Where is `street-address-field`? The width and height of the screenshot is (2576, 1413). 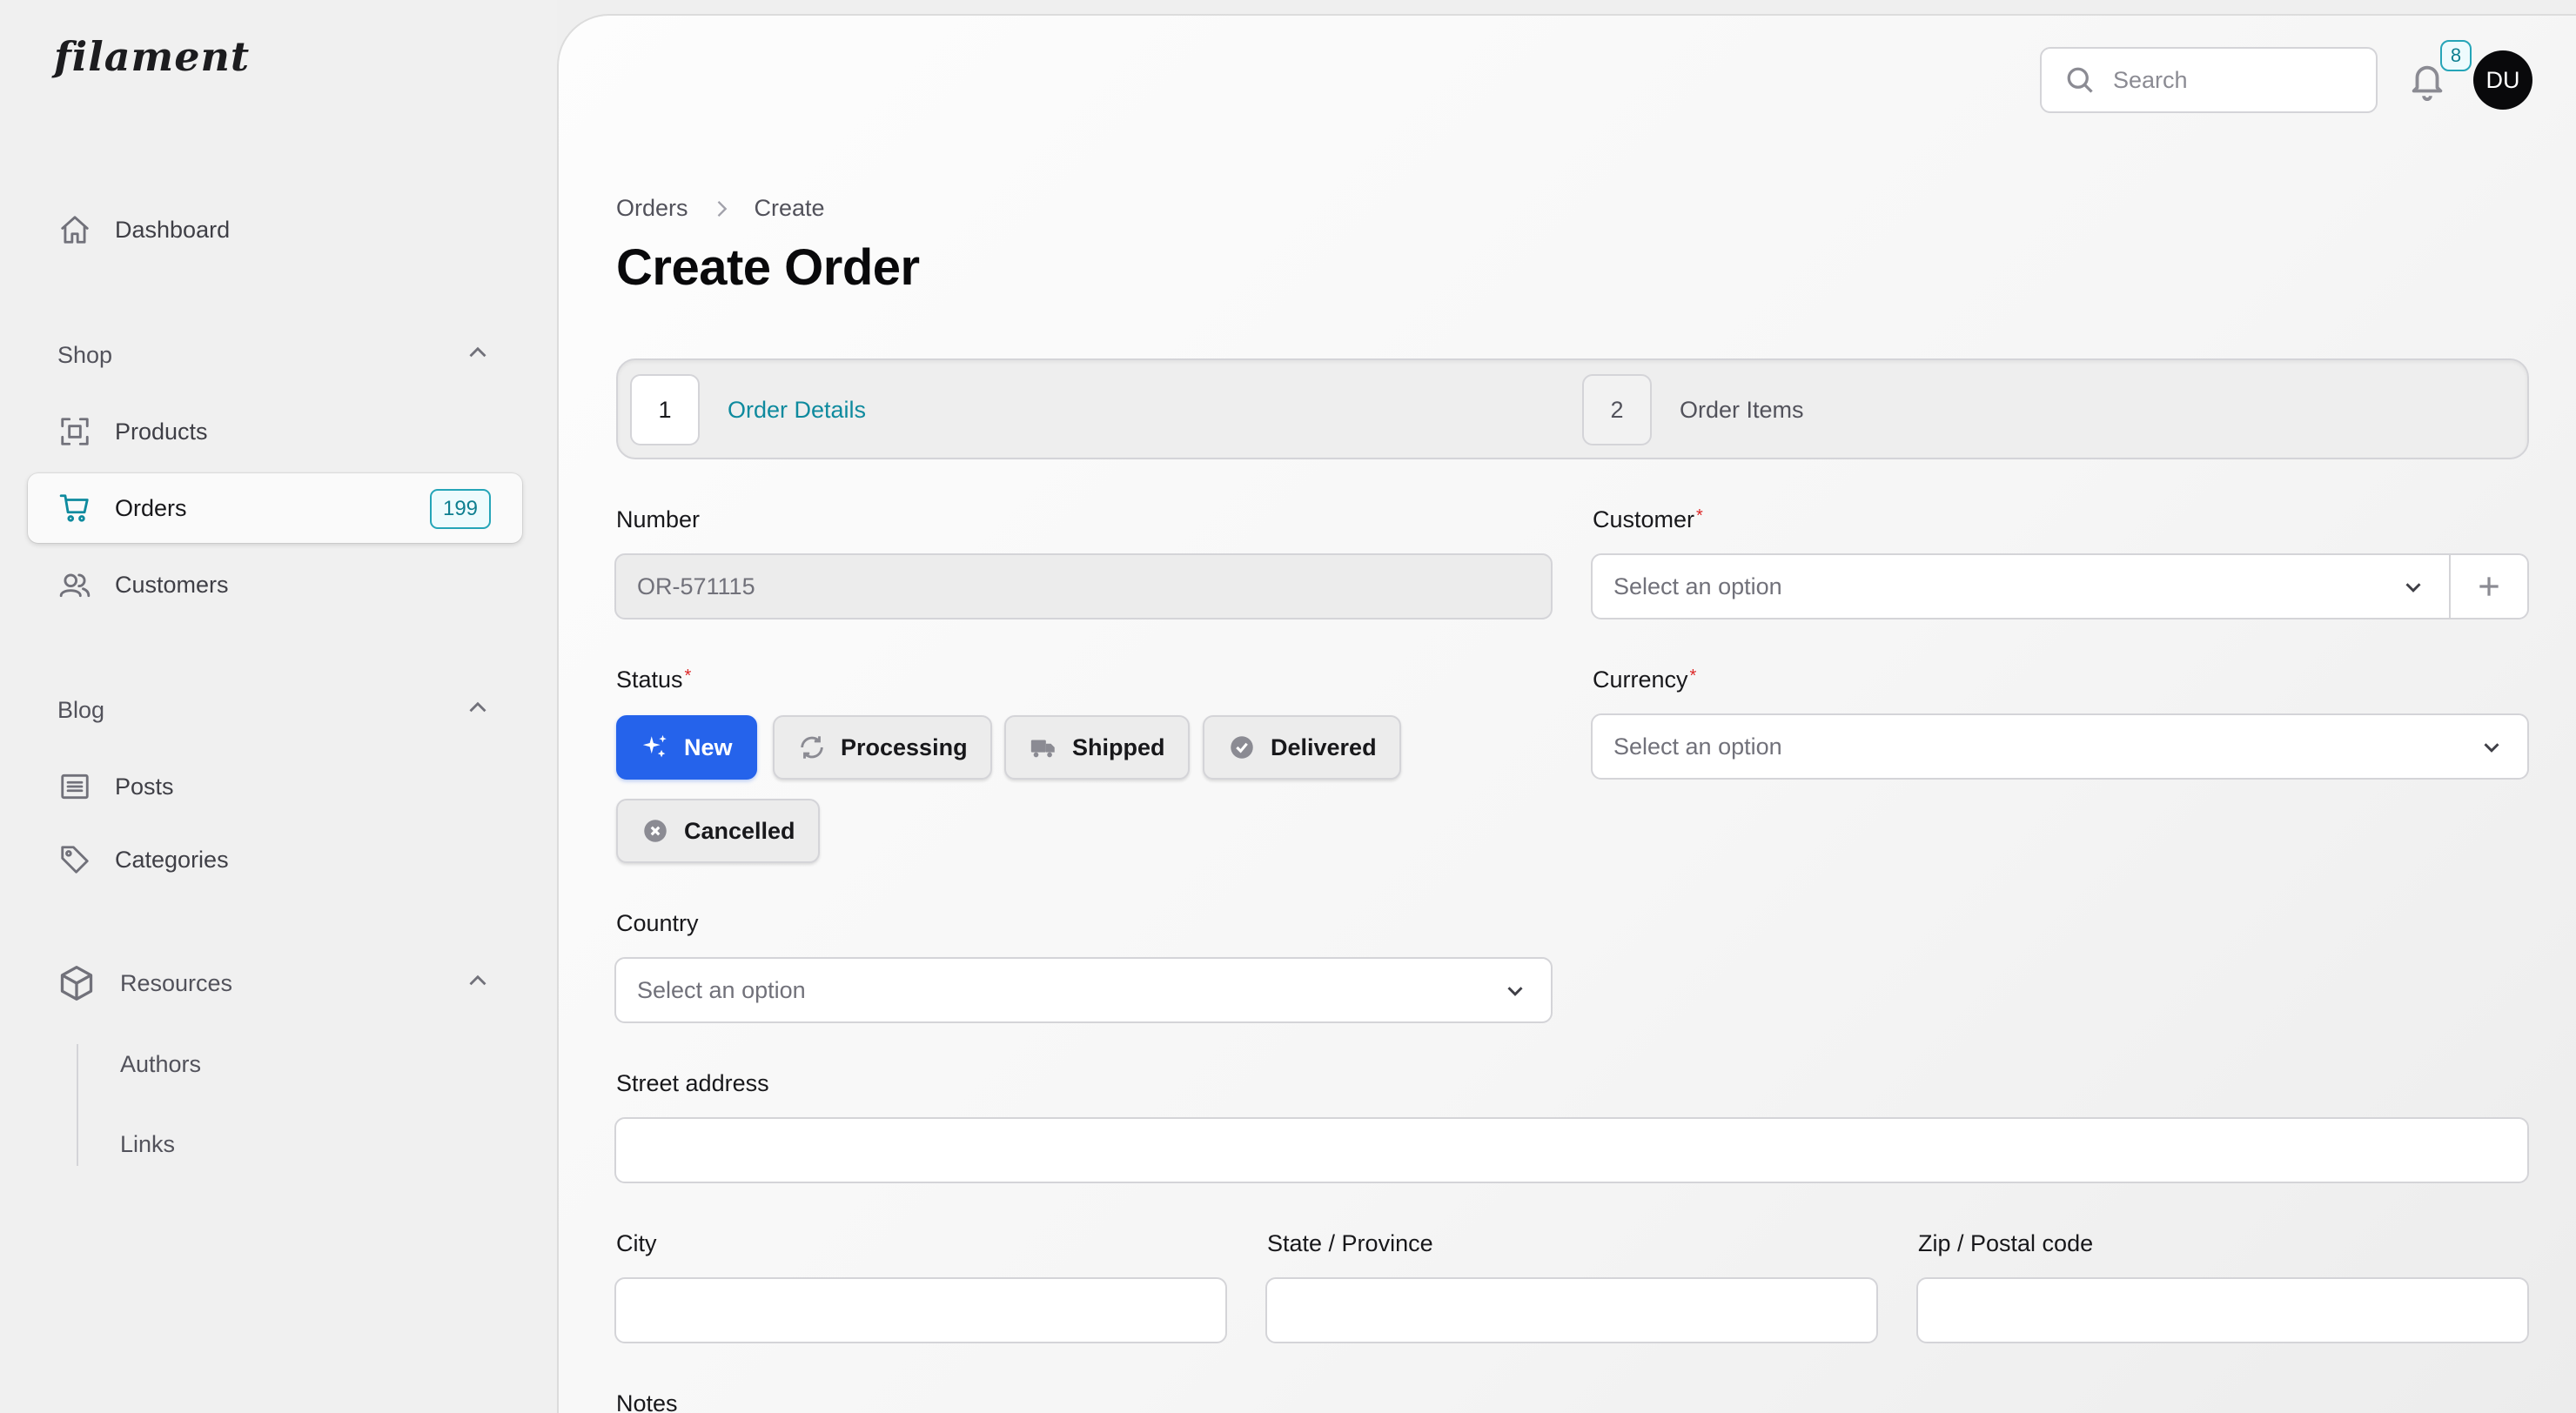 street-address-field is located at coordinates (1571, 1150).